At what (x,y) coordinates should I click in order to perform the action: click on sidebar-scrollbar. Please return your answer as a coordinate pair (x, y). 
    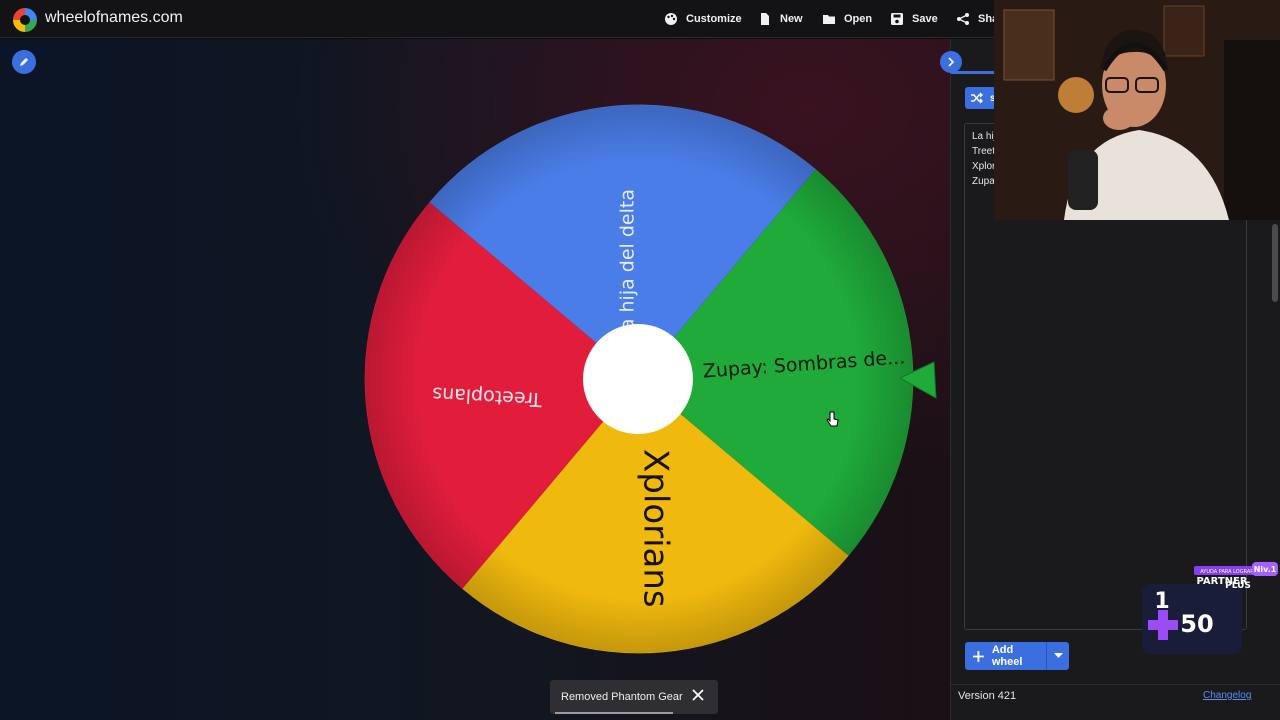
    Looking at the image, I should click on (1275, 263).